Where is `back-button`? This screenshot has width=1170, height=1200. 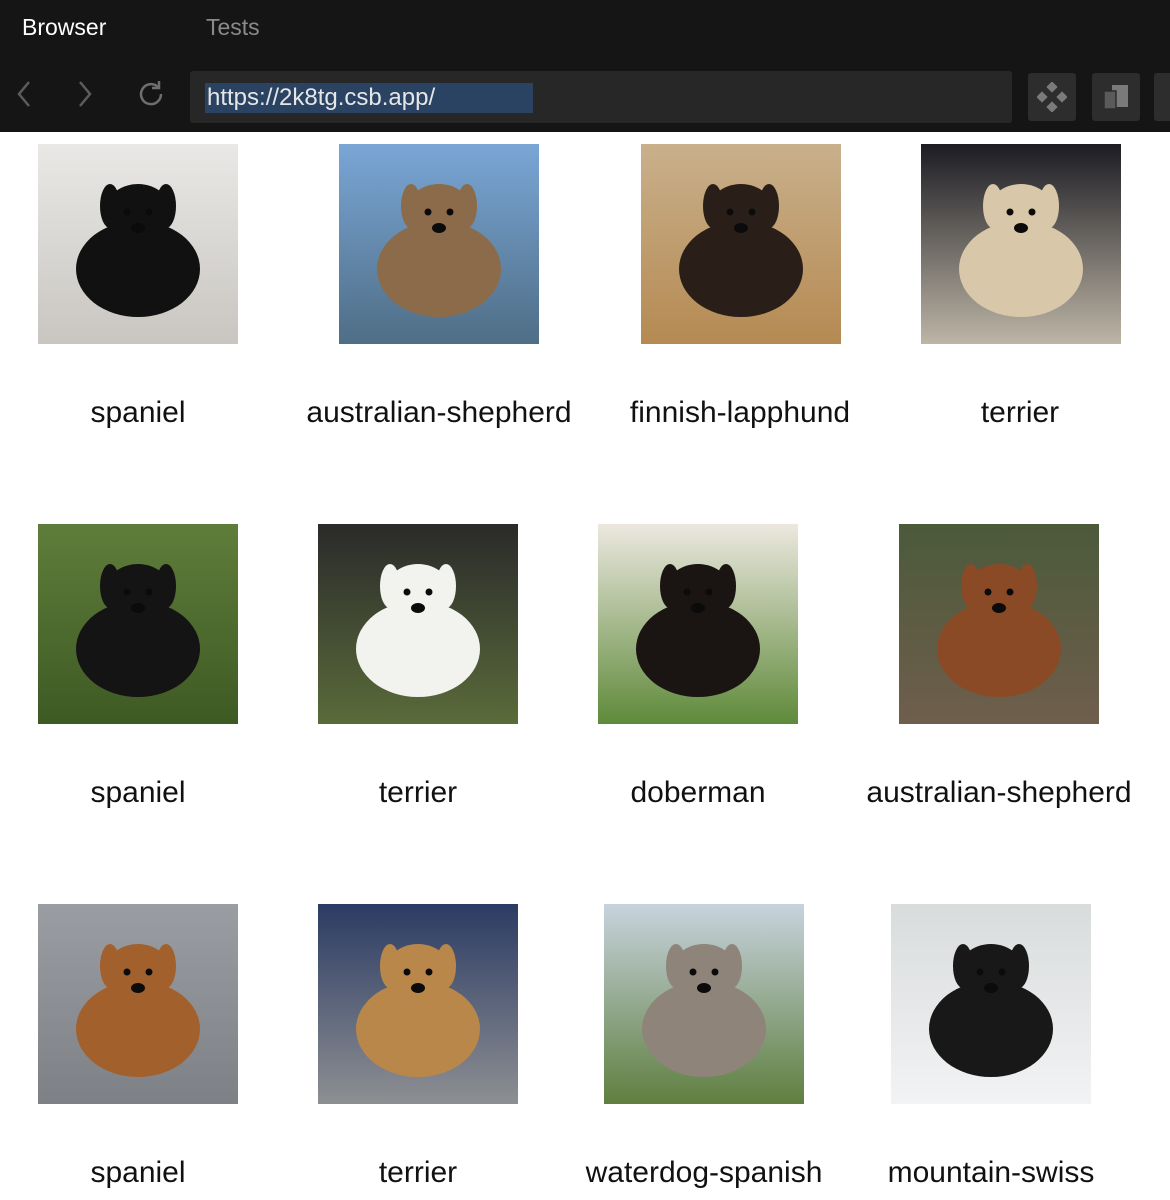 back-button is located at coordinates (24, 94).